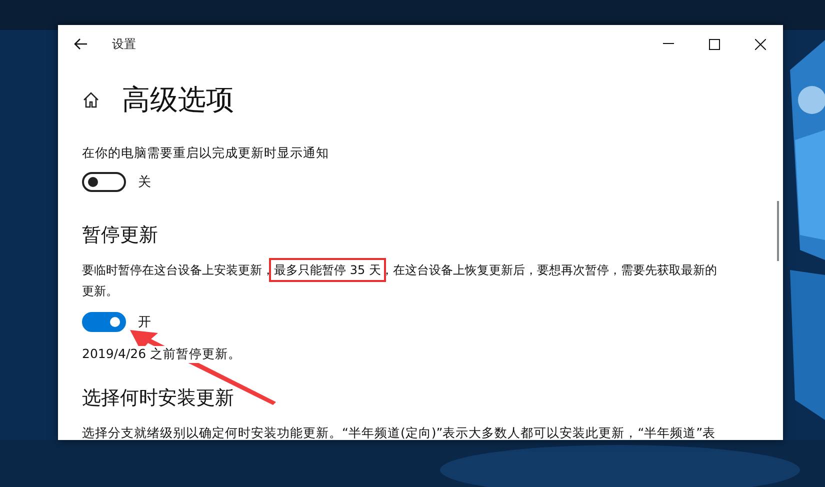 The height and width of the screenshot is (487, 825). What do you see at coordinates (402, 281) in the screenshot?
I see `description-text: 要临时暂停在这台设备上安装更新，最多只能暂停 35 天，在这台设备上恢复更新后，要想再次暂停，需要先获取最新的更新。` at bounding box center [402, 281].